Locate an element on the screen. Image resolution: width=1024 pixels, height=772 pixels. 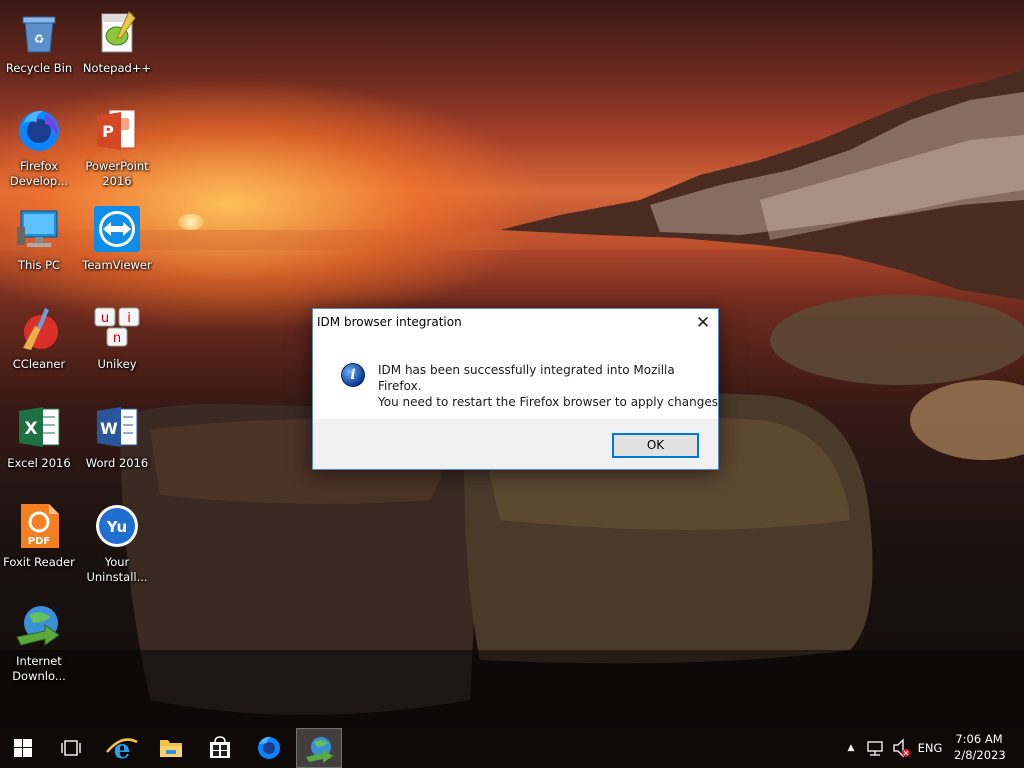
microsoft-store-icon is located at coordinates (220, 747).